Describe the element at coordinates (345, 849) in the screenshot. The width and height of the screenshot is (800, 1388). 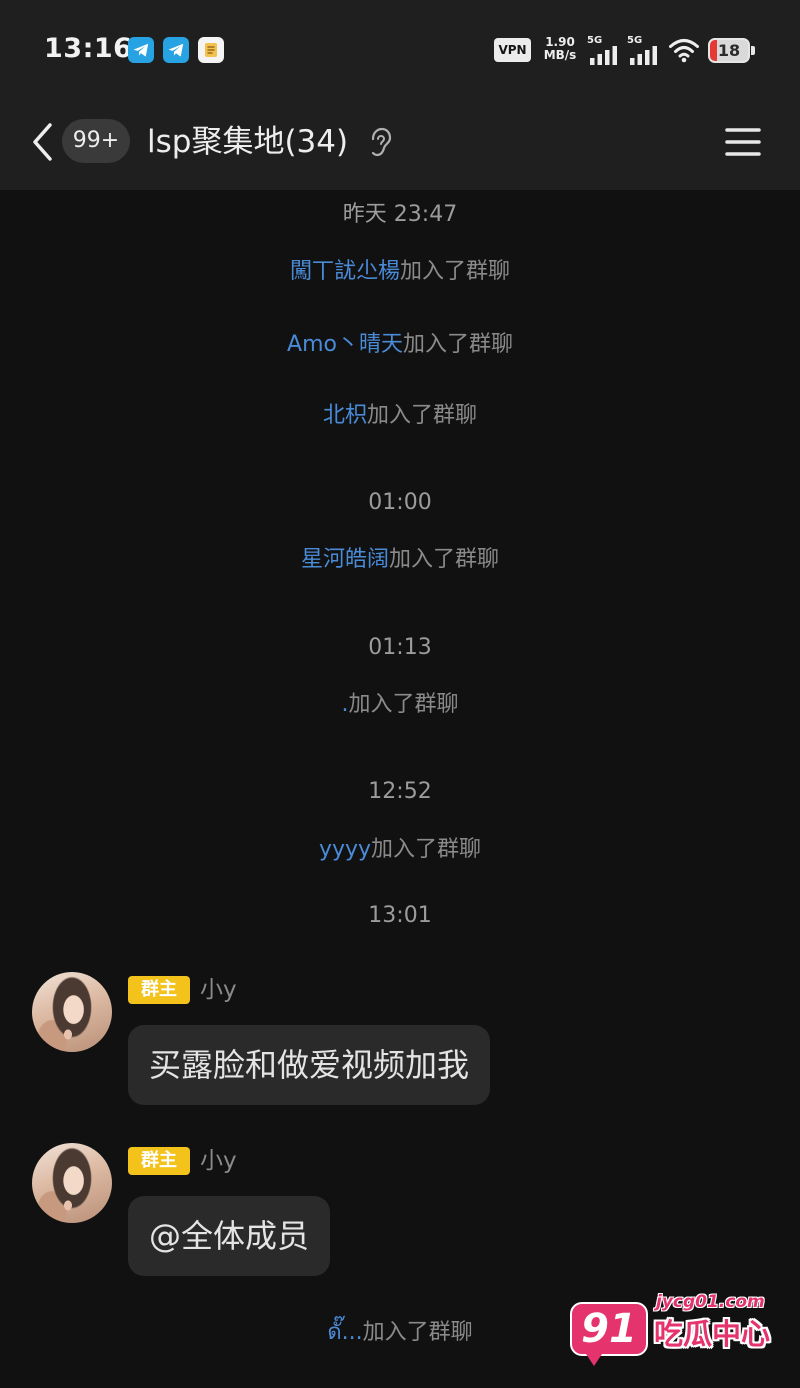
I see `member-name-link: yyyy` at that location.